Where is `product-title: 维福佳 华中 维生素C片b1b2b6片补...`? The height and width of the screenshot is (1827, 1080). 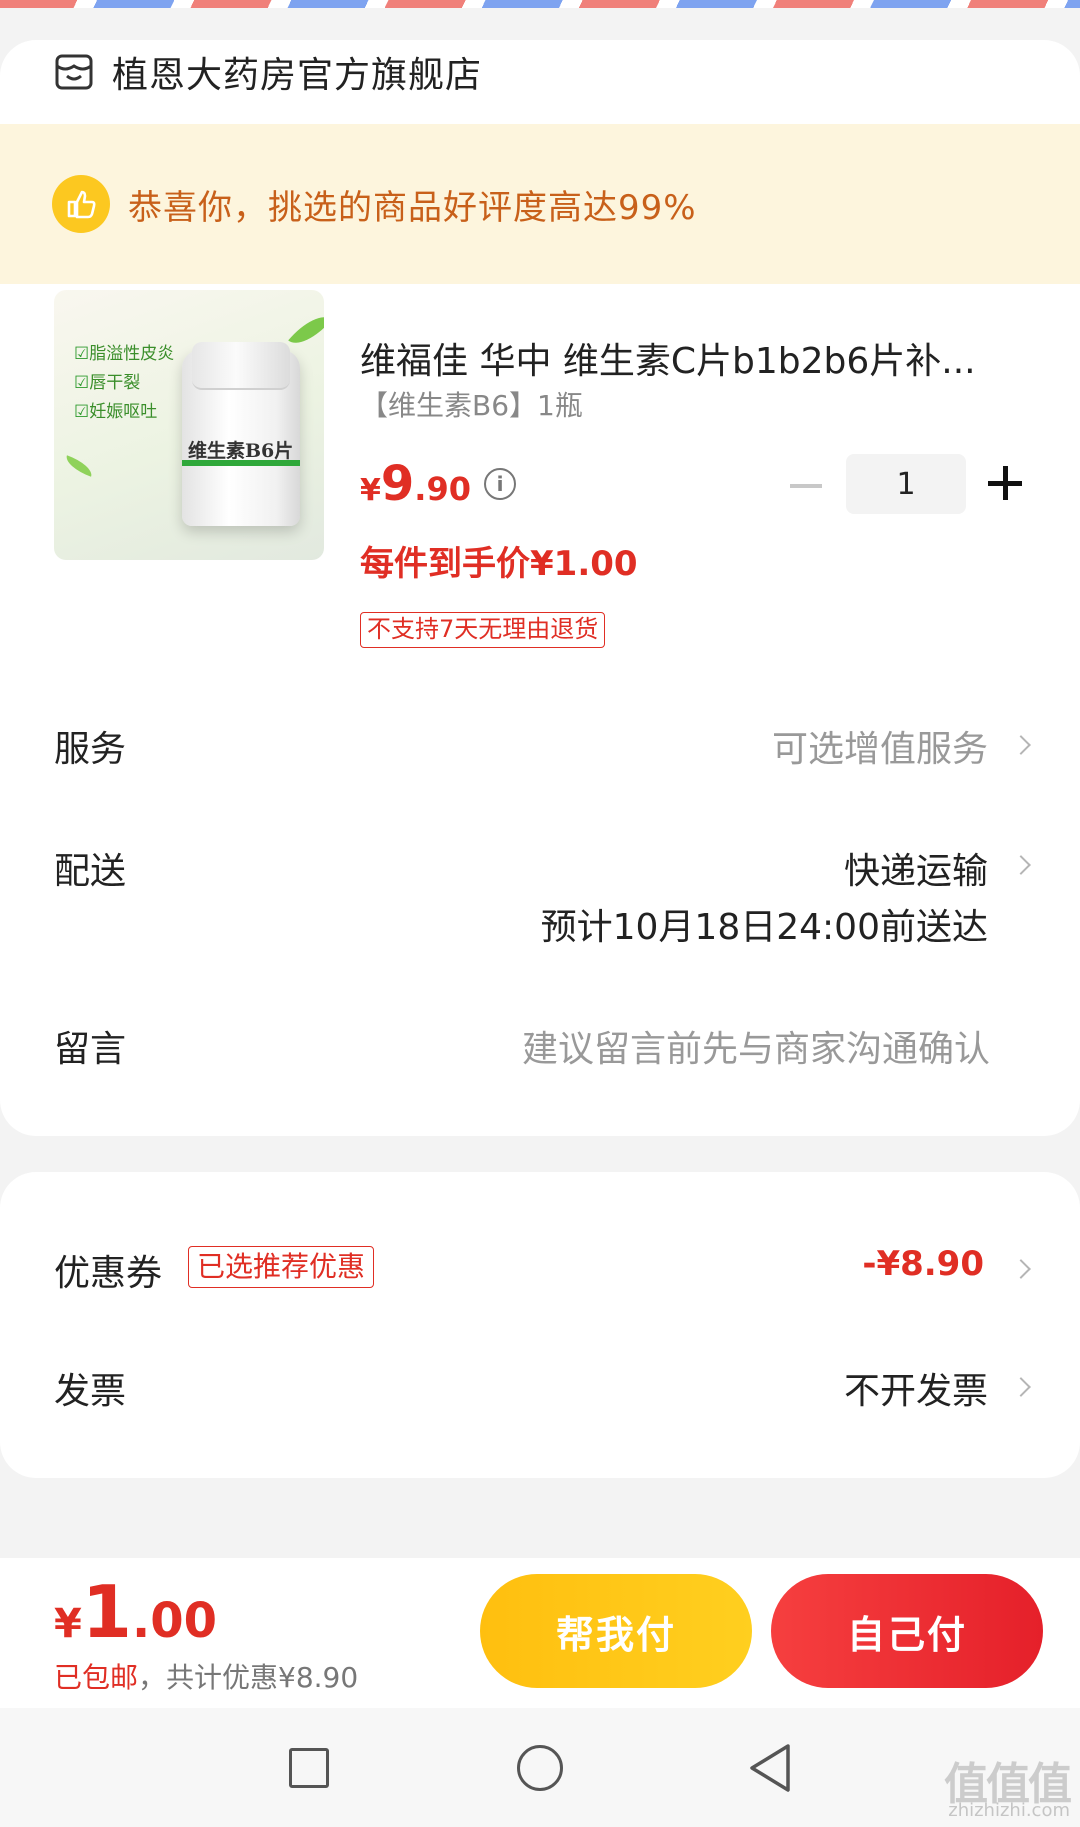
product-title: 维福佳 华中 维生素C片b1b2b6片补... is located at coordinates (690, 358).